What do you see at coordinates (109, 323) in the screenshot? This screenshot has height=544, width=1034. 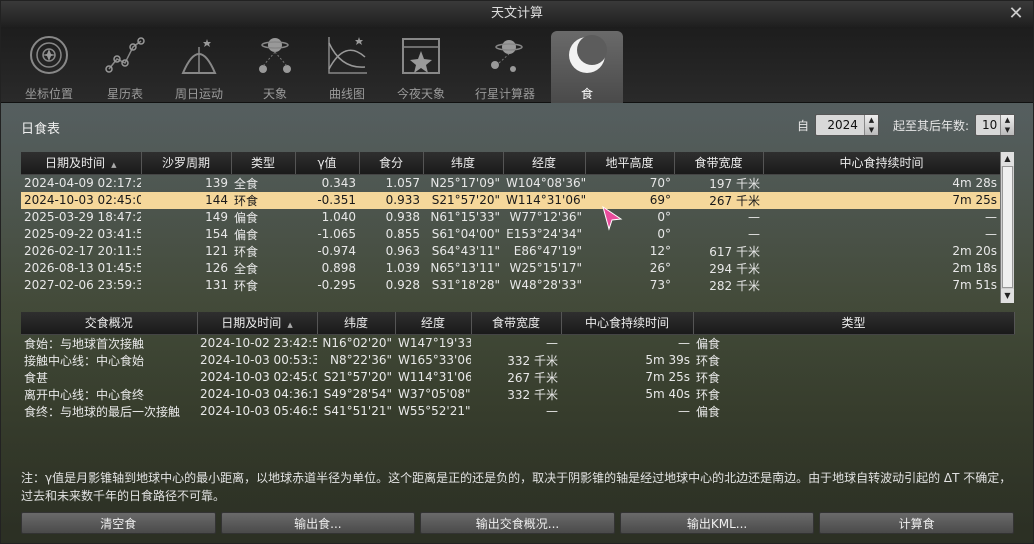 I see `column-header: 交食概况` at bounding box center [109, 323].